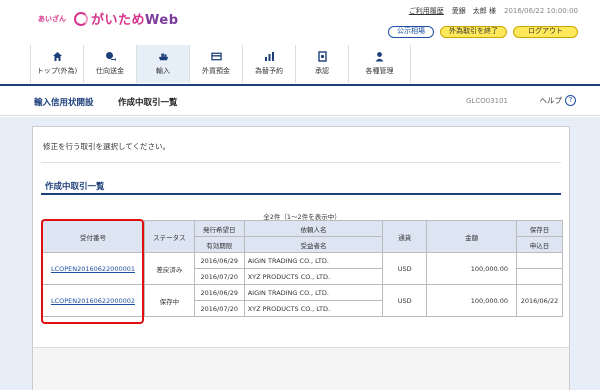 This screenshot has width=600, height=390. I want to click on user-name: 愛銀 太郎 様, so click(473, 11).